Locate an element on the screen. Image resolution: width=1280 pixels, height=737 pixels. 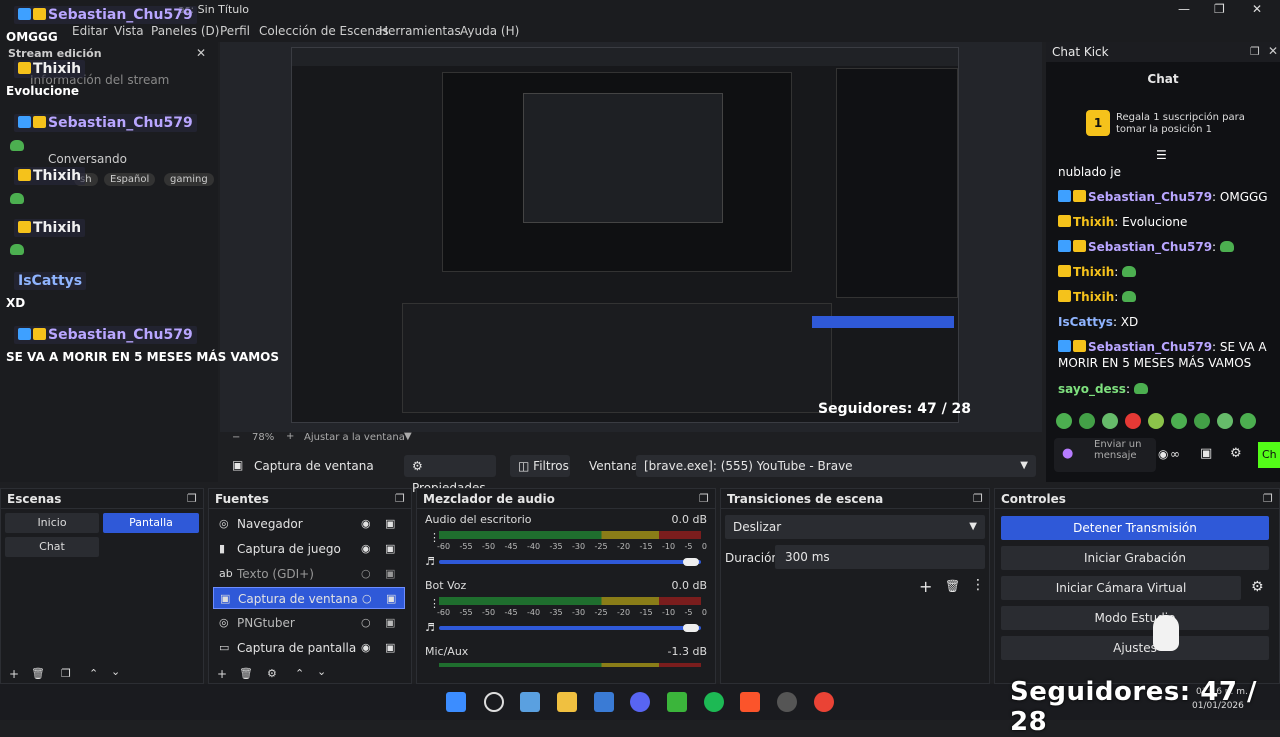
settings-button: Ajustes is located at coordinates (1135, 648).